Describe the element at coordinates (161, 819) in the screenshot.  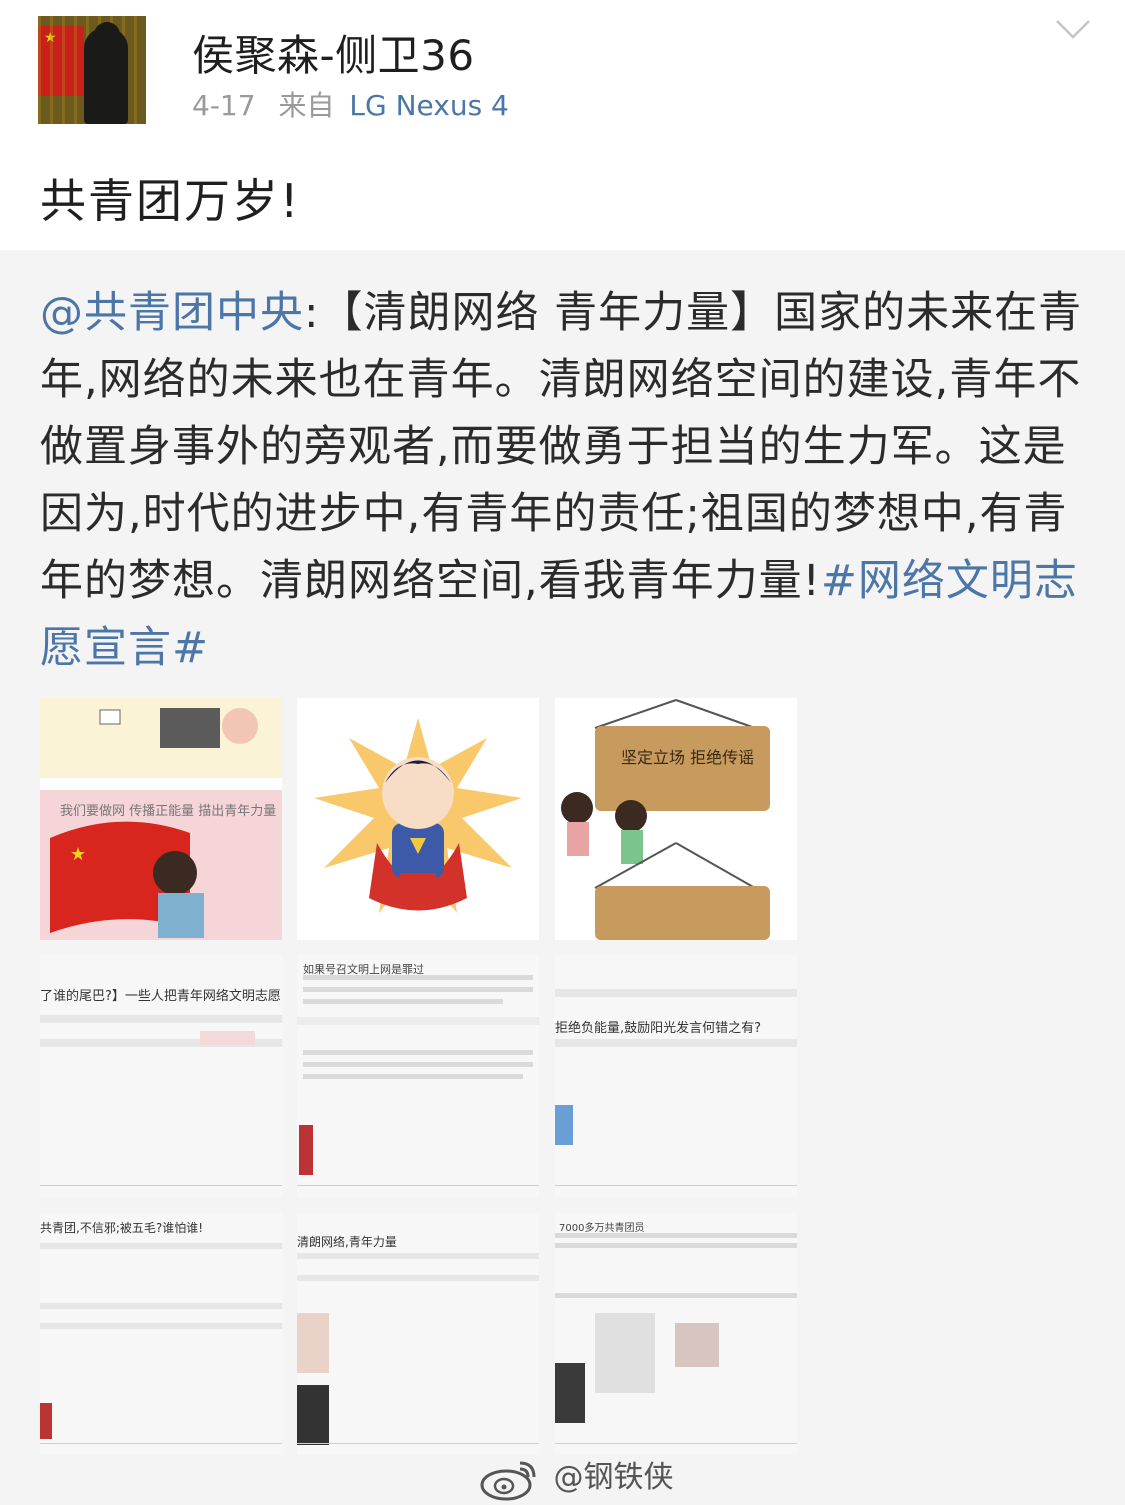
I see `cartoon-flag-girls-image: ★ 我们要做网 传播正能量 描出青年力量` at that location.